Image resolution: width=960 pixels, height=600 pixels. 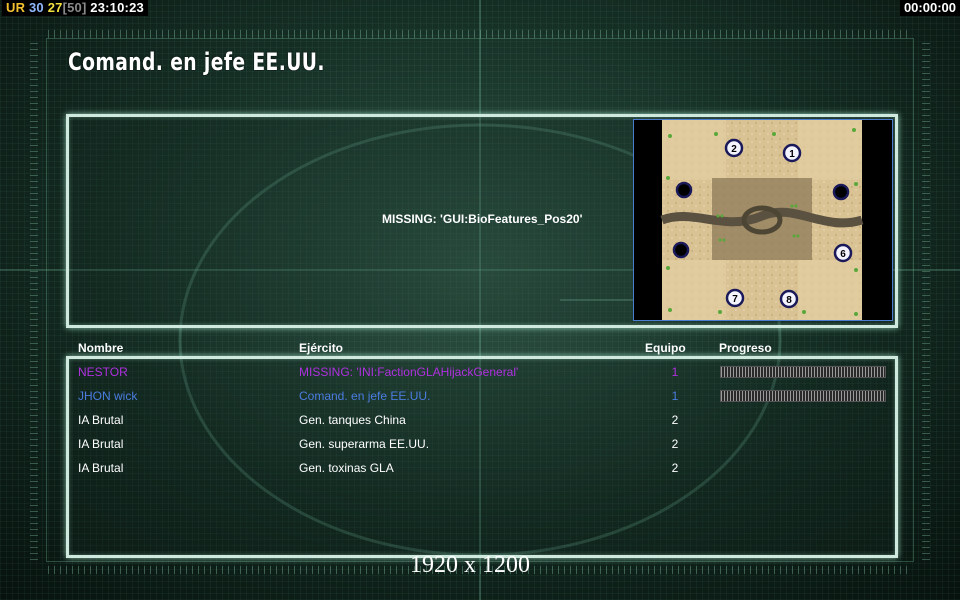 What do you see at coordinates (926, 300) in the screenshot?
I see `ruler-right` at bounding box center [926, 300].